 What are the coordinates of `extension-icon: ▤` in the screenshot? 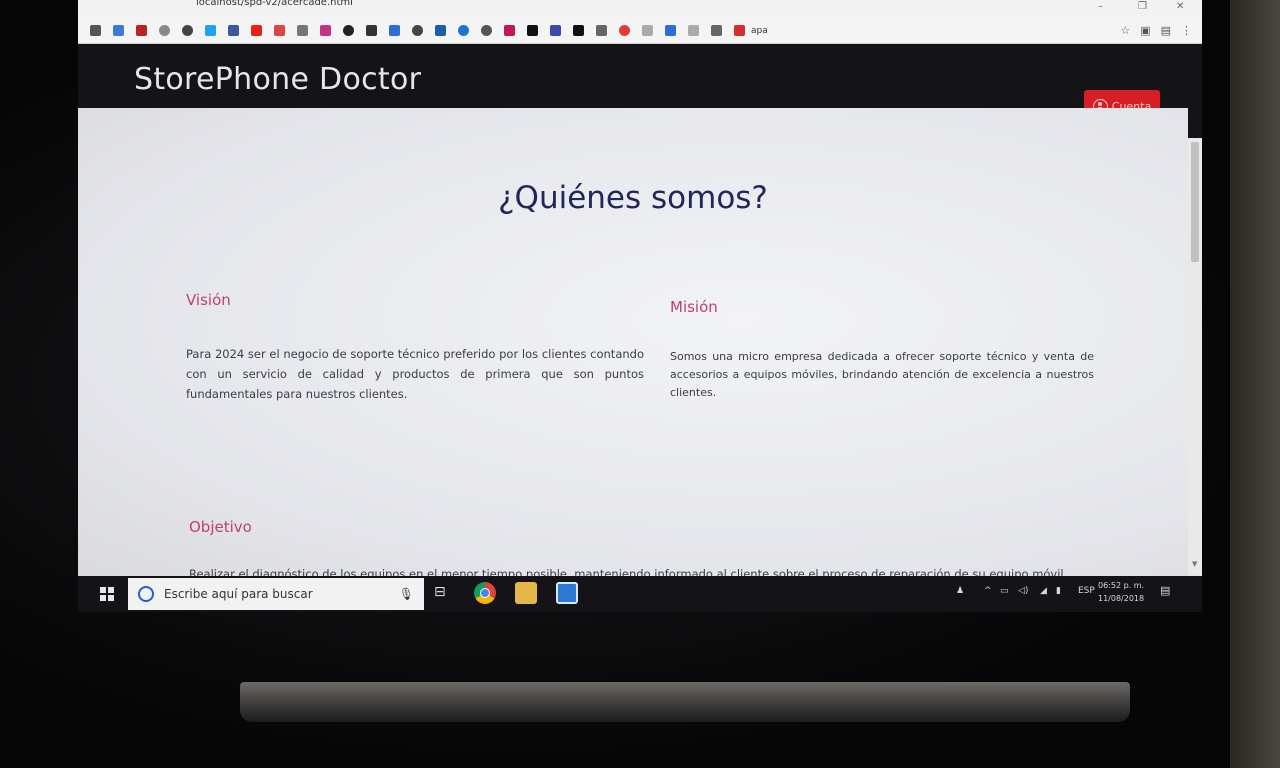 It's located at (1166, 30).